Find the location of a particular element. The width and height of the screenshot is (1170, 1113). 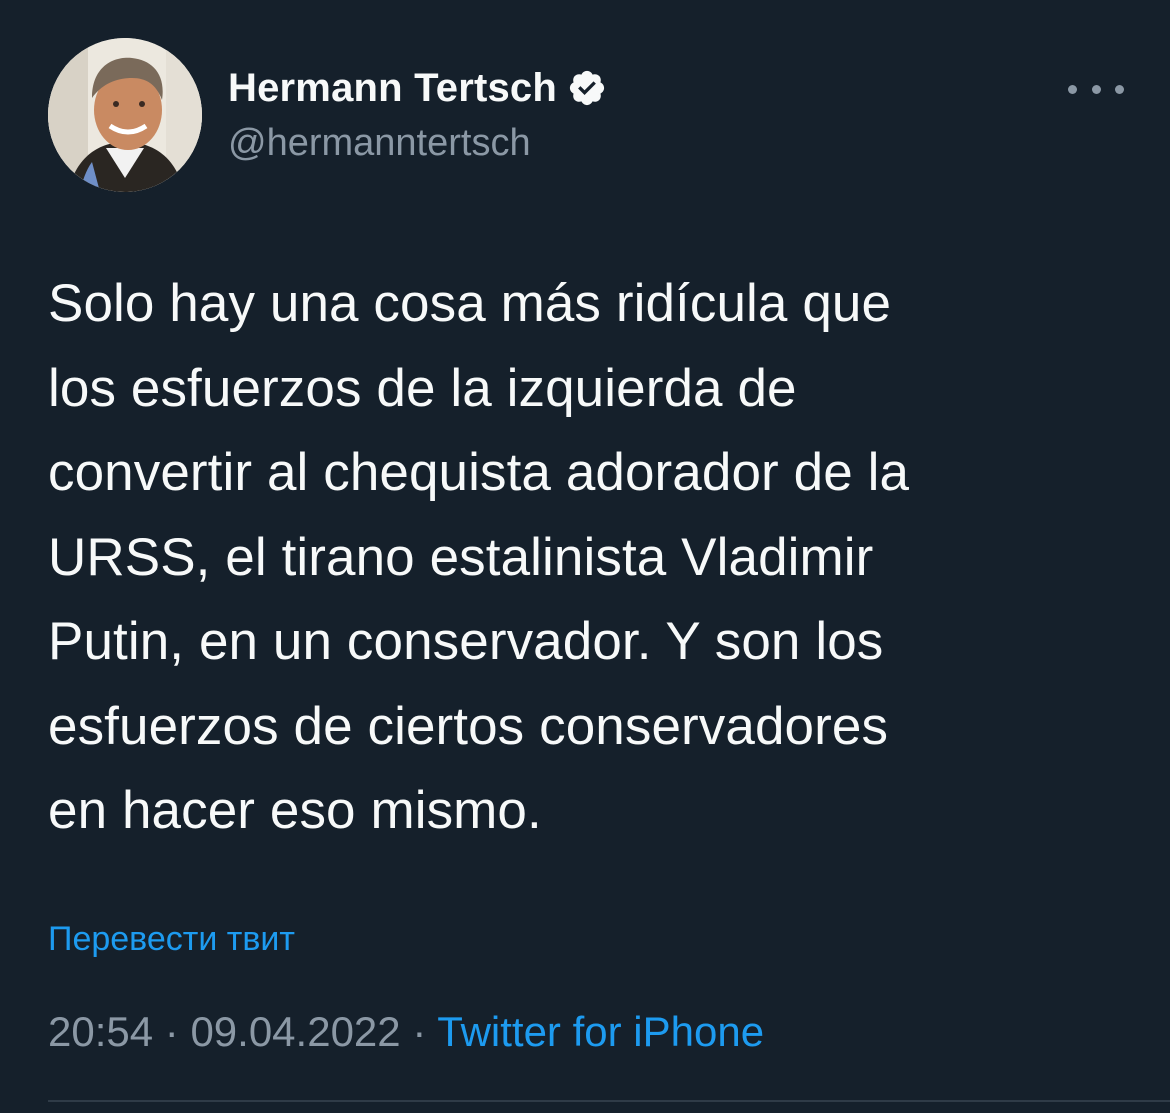

tweet-date: 09.04.2022 is located at coordinates (295, 1031).